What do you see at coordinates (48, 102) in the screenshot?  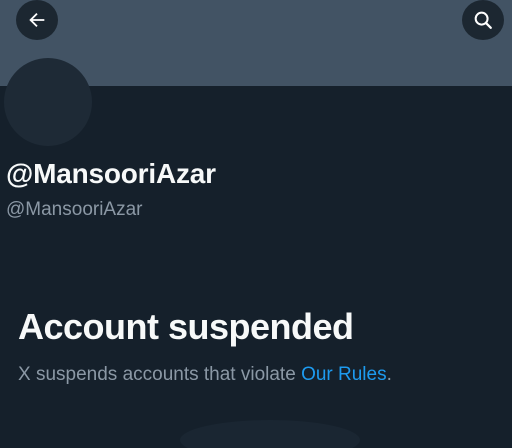 I see `avatar` at bounding box center [48, 102].